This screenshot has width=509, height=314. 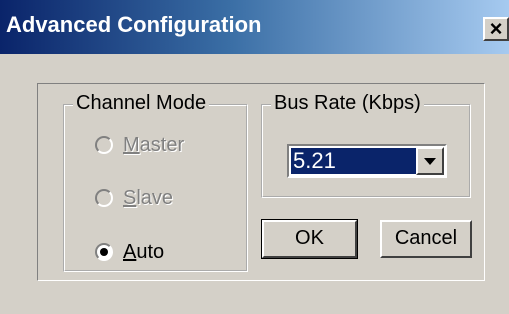 I want to click on radio-selected-dot, so click(x=104, y=252).